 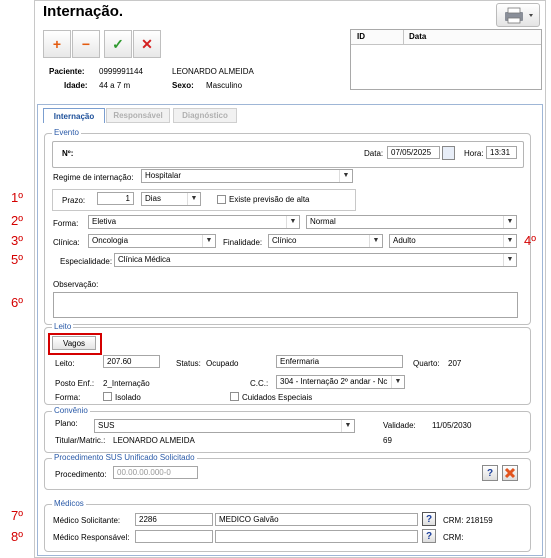 I want to click on previsao-alta-label: Existe previsão de alta, so click(x=269, y=199).